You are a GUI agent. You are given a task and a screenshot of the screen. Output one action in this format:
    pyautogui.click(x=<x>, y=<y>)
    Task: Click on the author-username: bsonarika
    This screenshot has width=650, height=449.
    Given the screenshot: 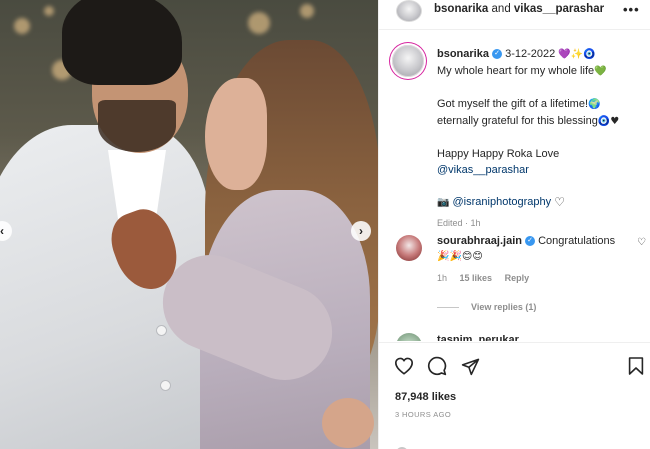 What is the action you would take?
    pyautogui.click(x=461, y=9)
    